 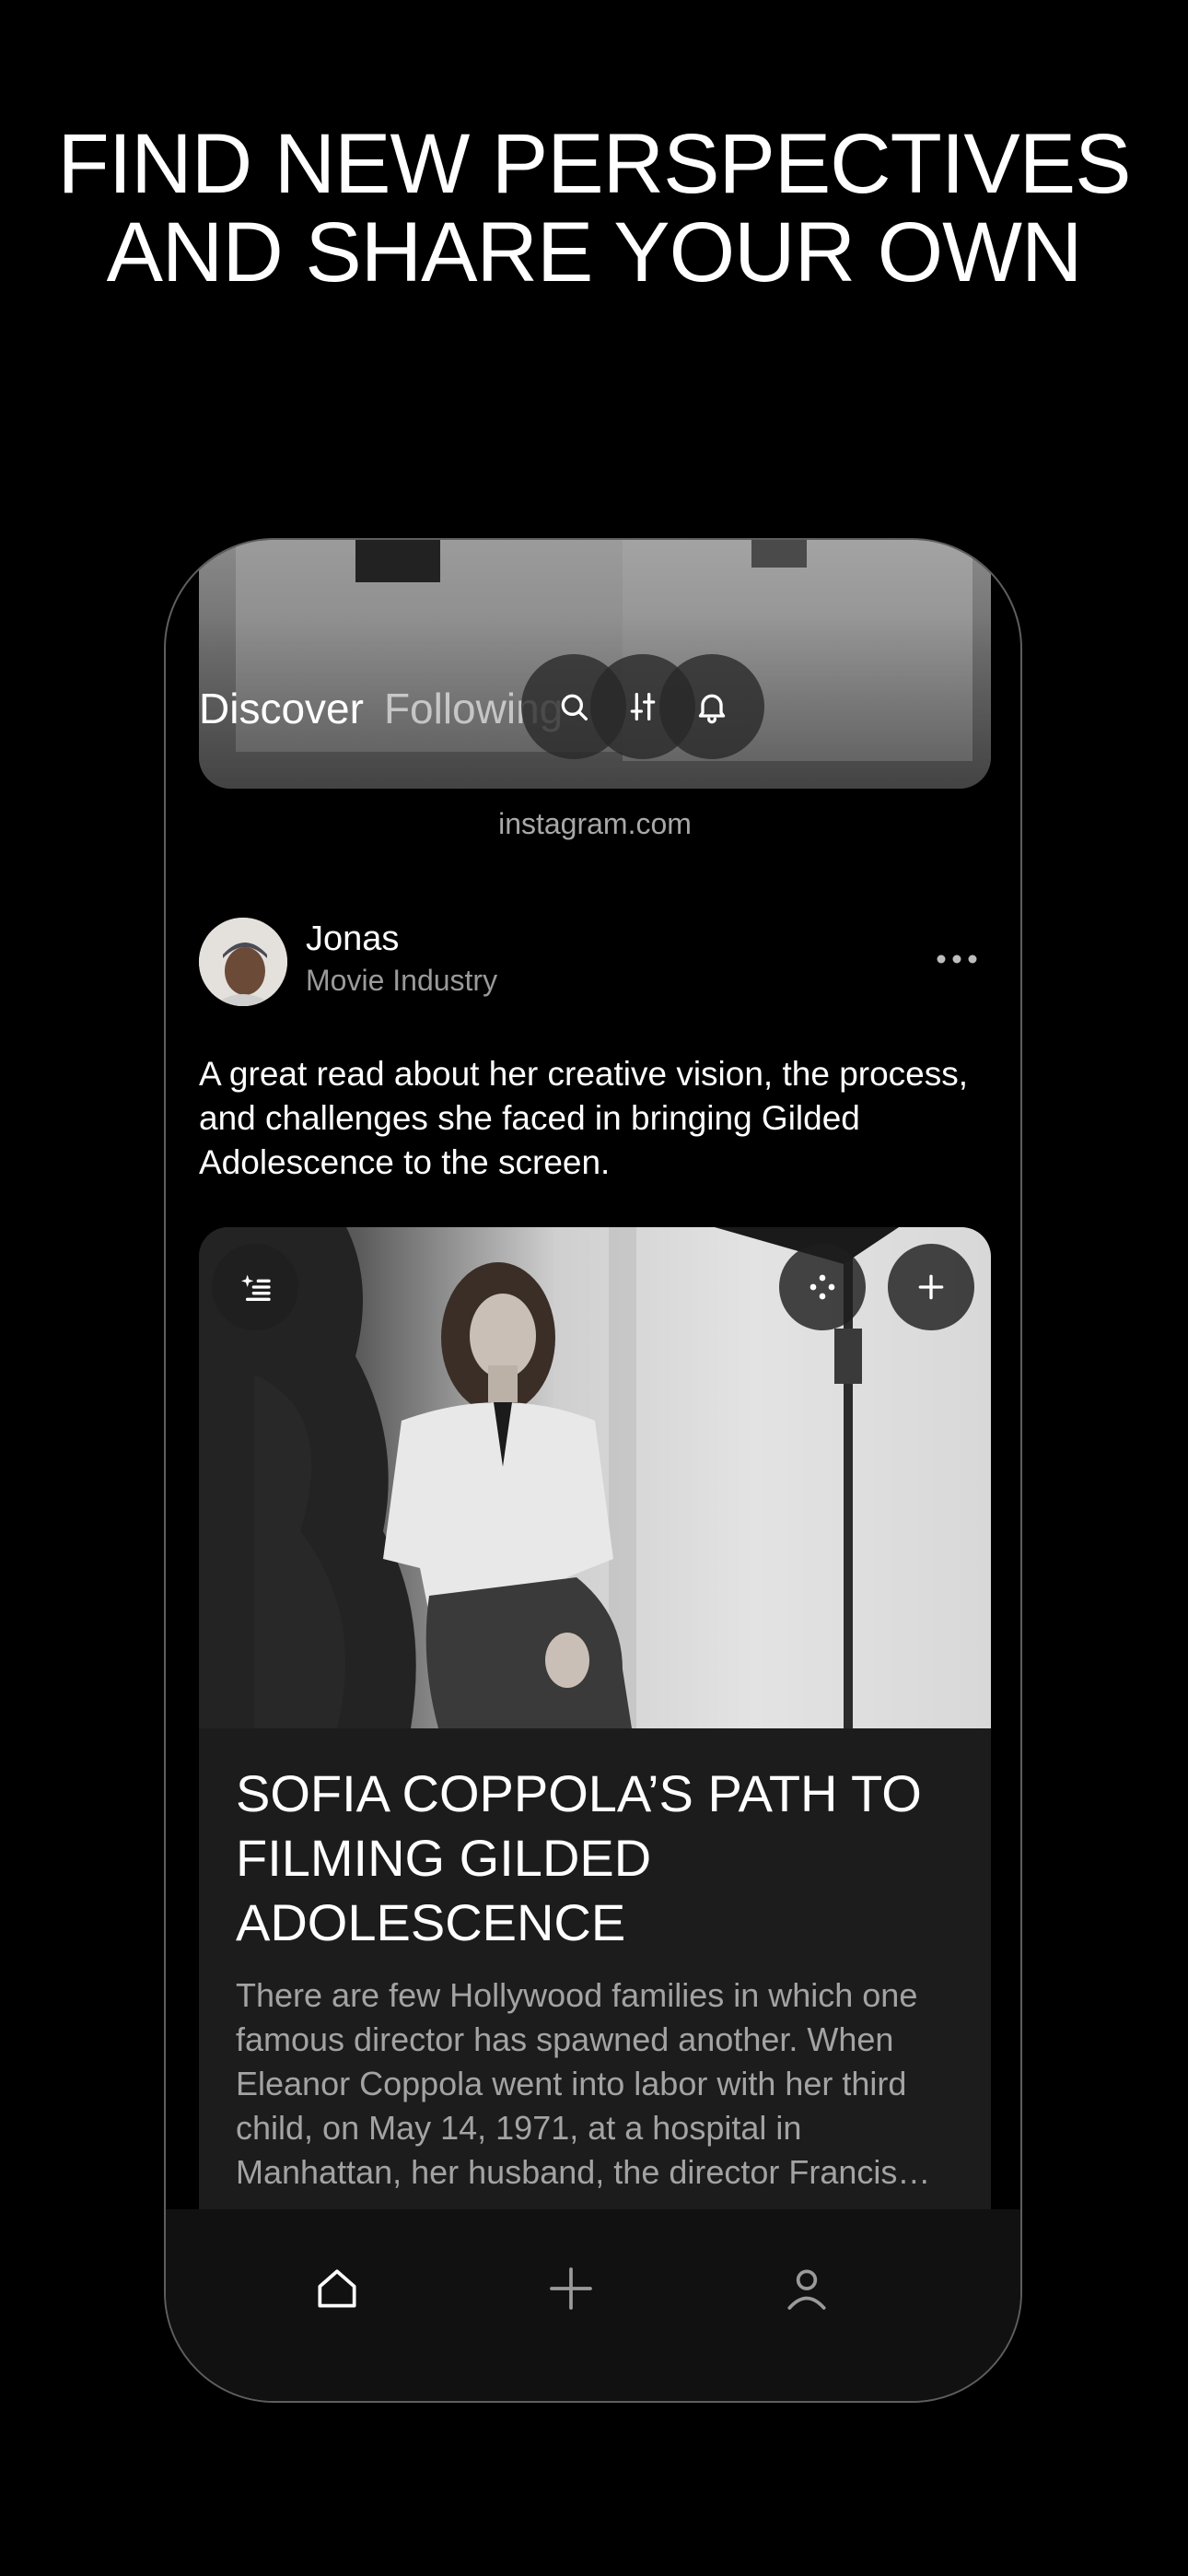 What do you see at coordinates (574, 707) in the screenshot?
I see `search-icon` at bounding box center [574, 707].